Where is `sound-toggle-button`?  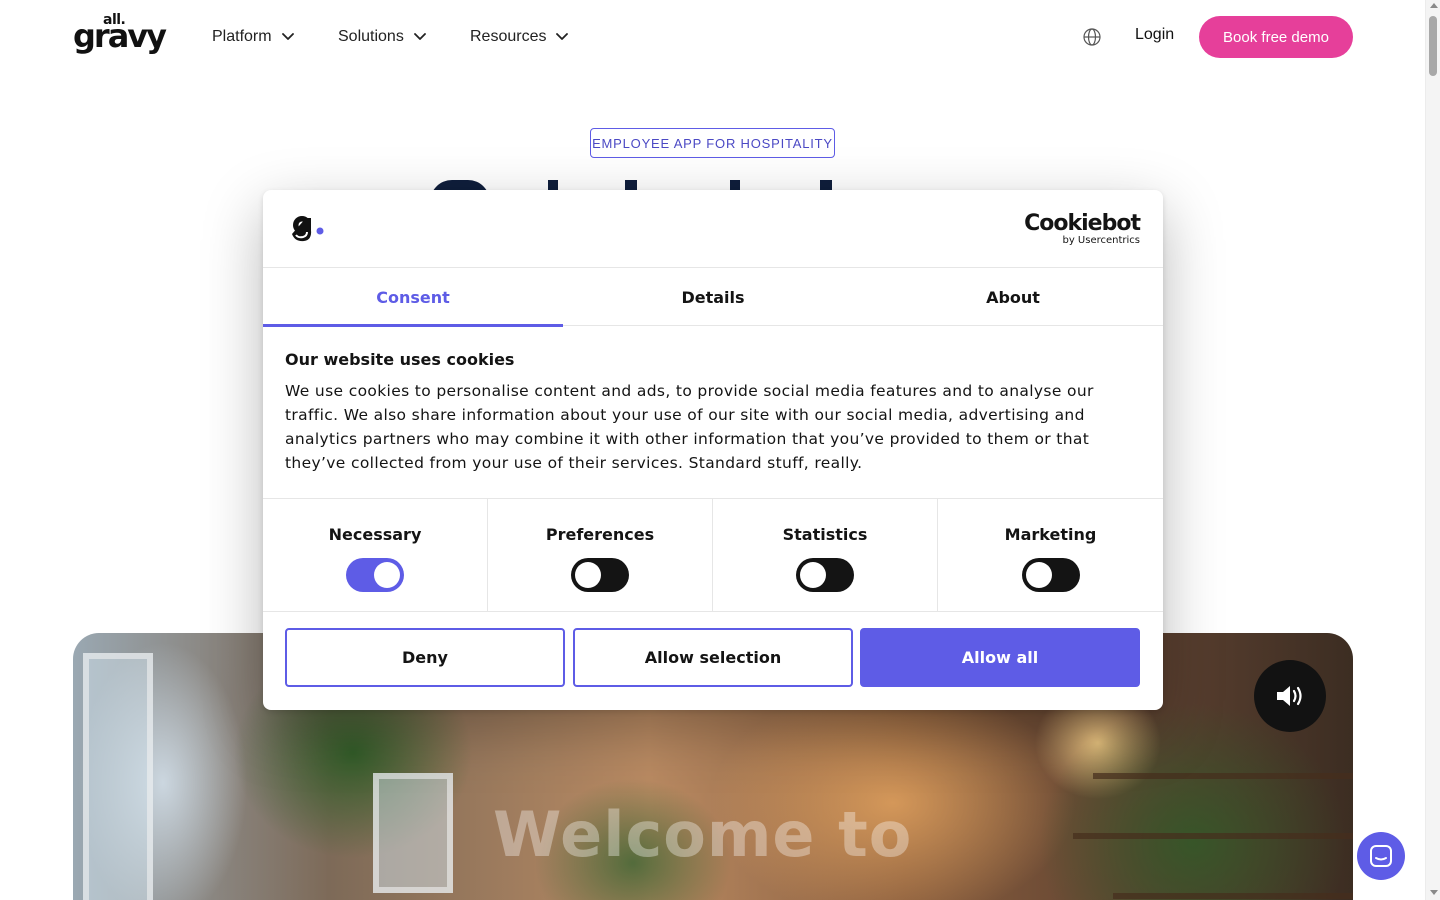 sound-toggle-button is located at coordinates (1290, 696).